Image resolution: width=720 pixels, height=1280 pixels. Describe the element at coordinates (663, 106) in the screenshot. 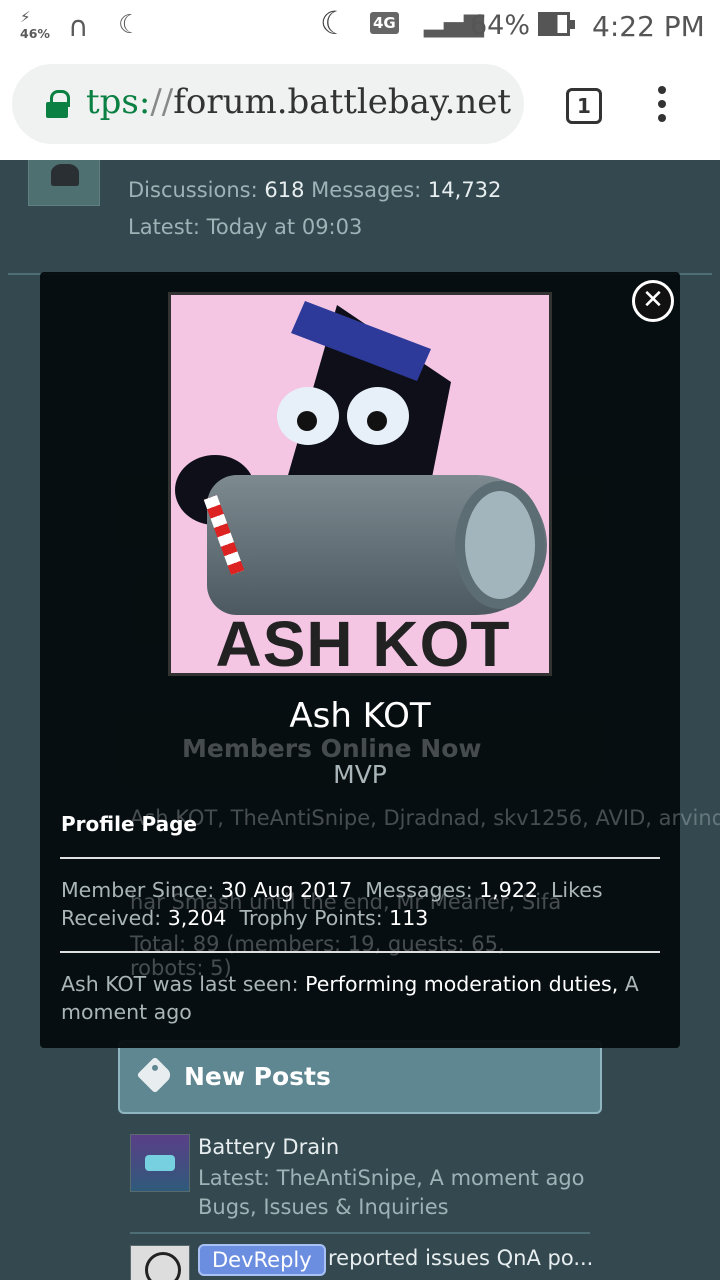

I see `overflow-menu-icon` at that location.